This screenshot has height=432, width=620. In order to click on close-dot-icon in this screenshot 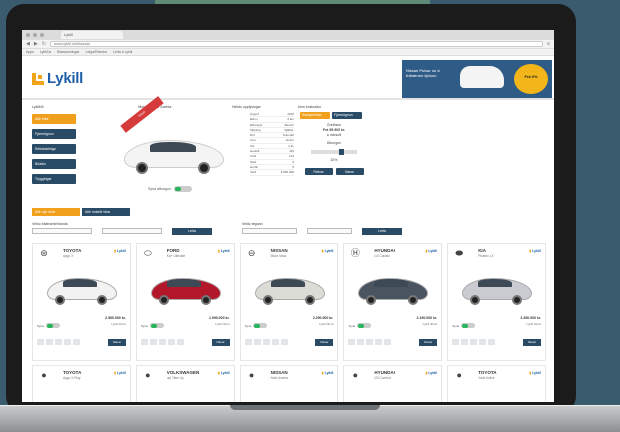, I will do `click(28, 35)`.